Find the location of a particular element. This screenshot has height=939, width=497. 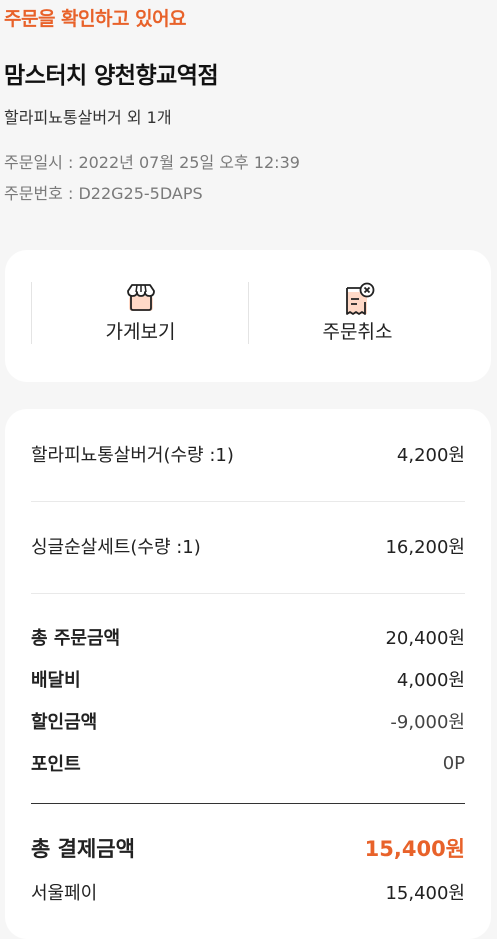

subtotal-value: 20,400원 is located at coordinates (425, 638).